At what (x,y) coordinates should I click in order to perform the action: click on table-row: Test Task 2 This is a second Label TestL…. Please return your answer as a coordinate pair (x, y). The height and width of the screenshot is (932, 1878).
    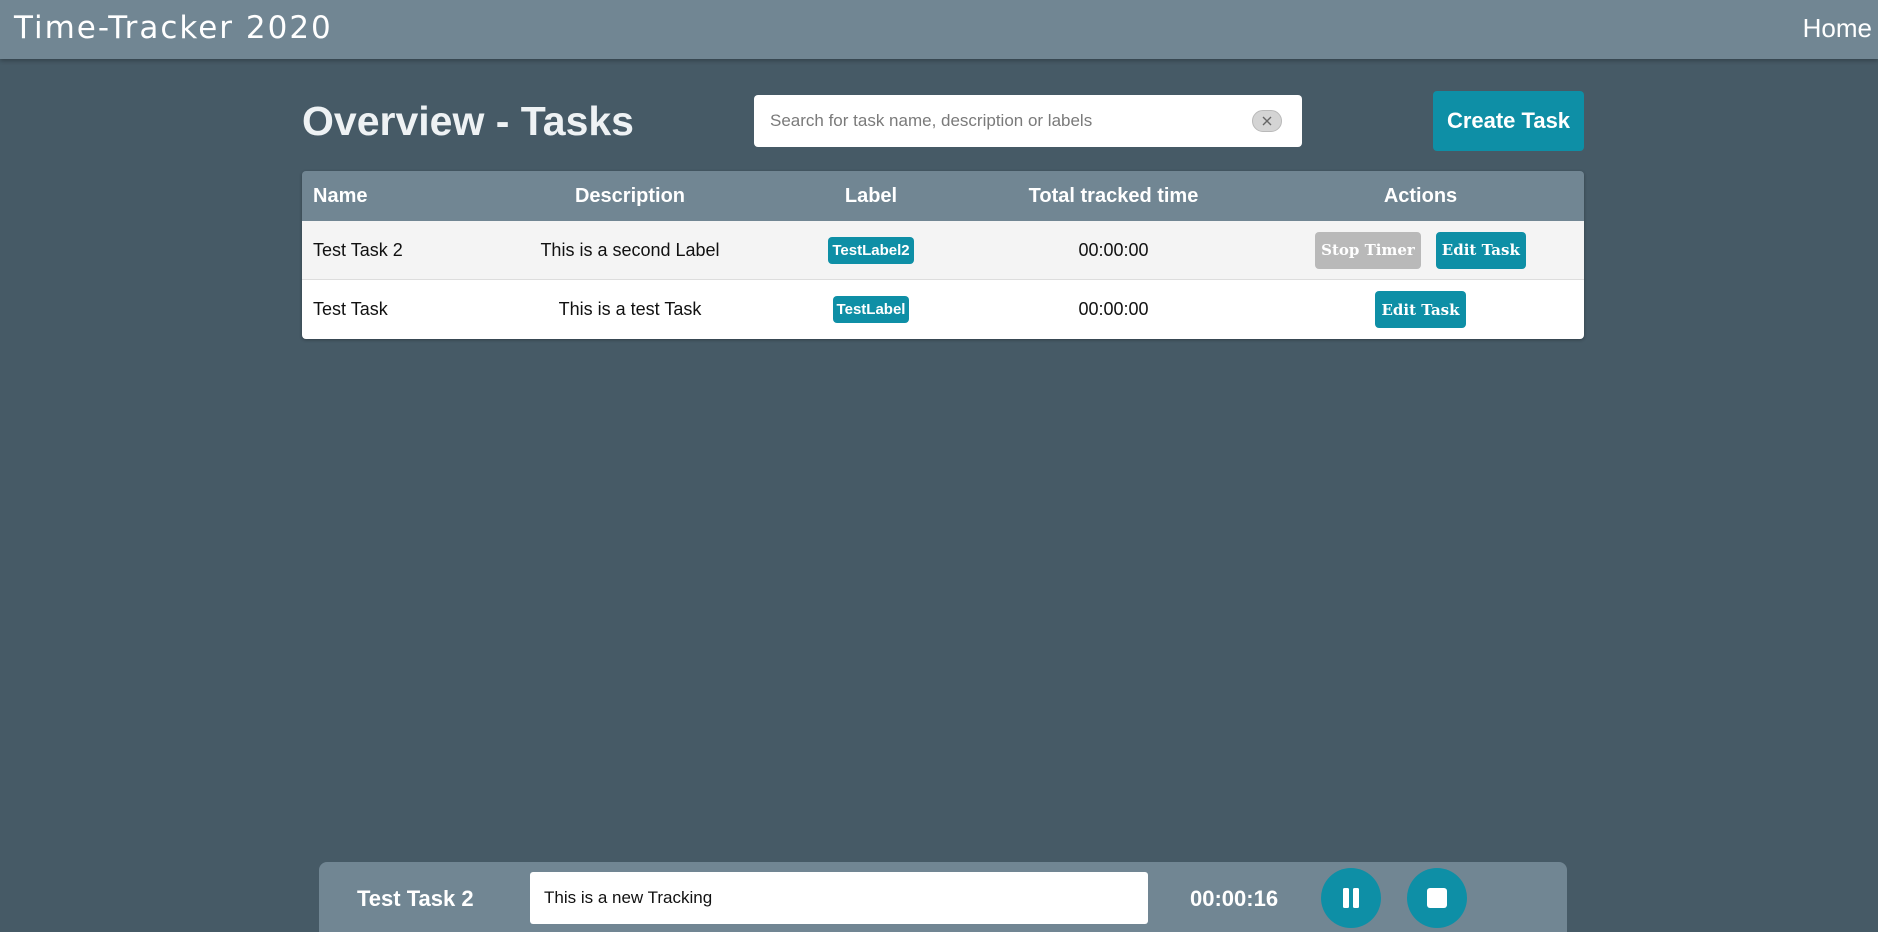
    Looking at the image, I should click on (943, 250).